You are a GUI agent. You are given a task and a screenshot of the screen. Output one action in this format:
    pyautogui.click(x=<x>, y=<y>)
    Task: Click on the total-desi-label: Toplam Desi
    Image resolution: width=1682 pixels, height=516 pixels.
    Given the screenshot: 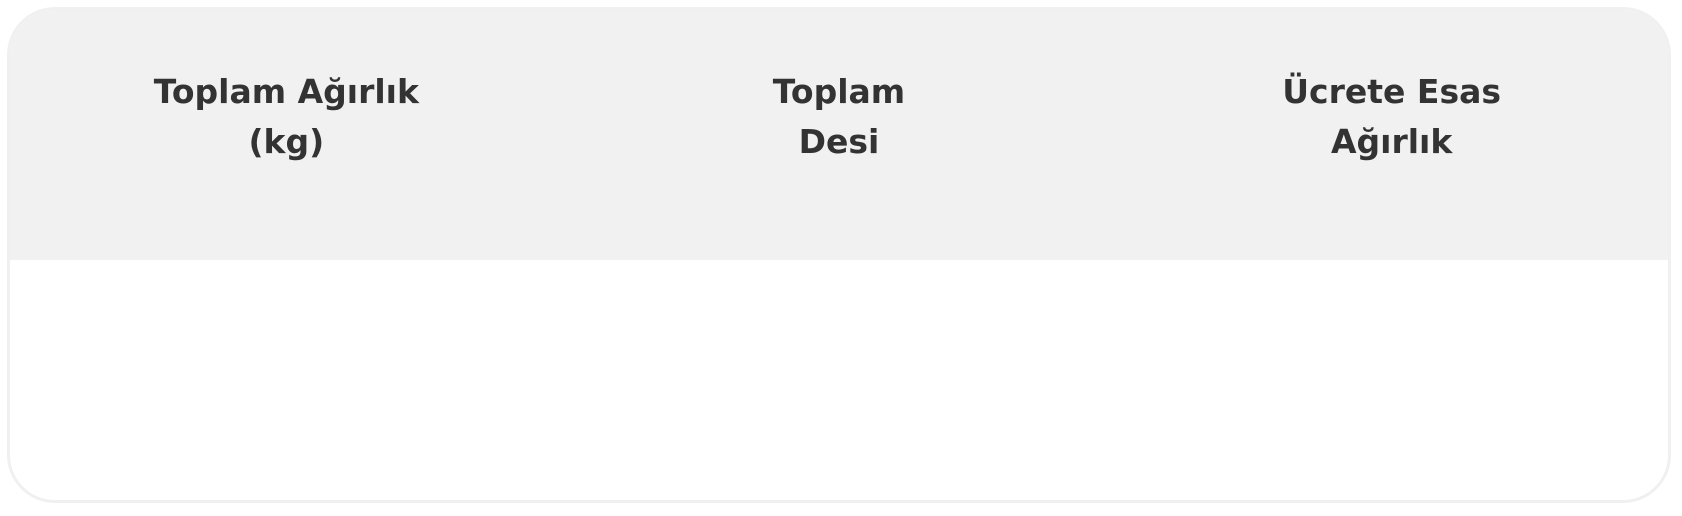 What is the action you would take?
    pyautogui.click(x=839, y=116)
    